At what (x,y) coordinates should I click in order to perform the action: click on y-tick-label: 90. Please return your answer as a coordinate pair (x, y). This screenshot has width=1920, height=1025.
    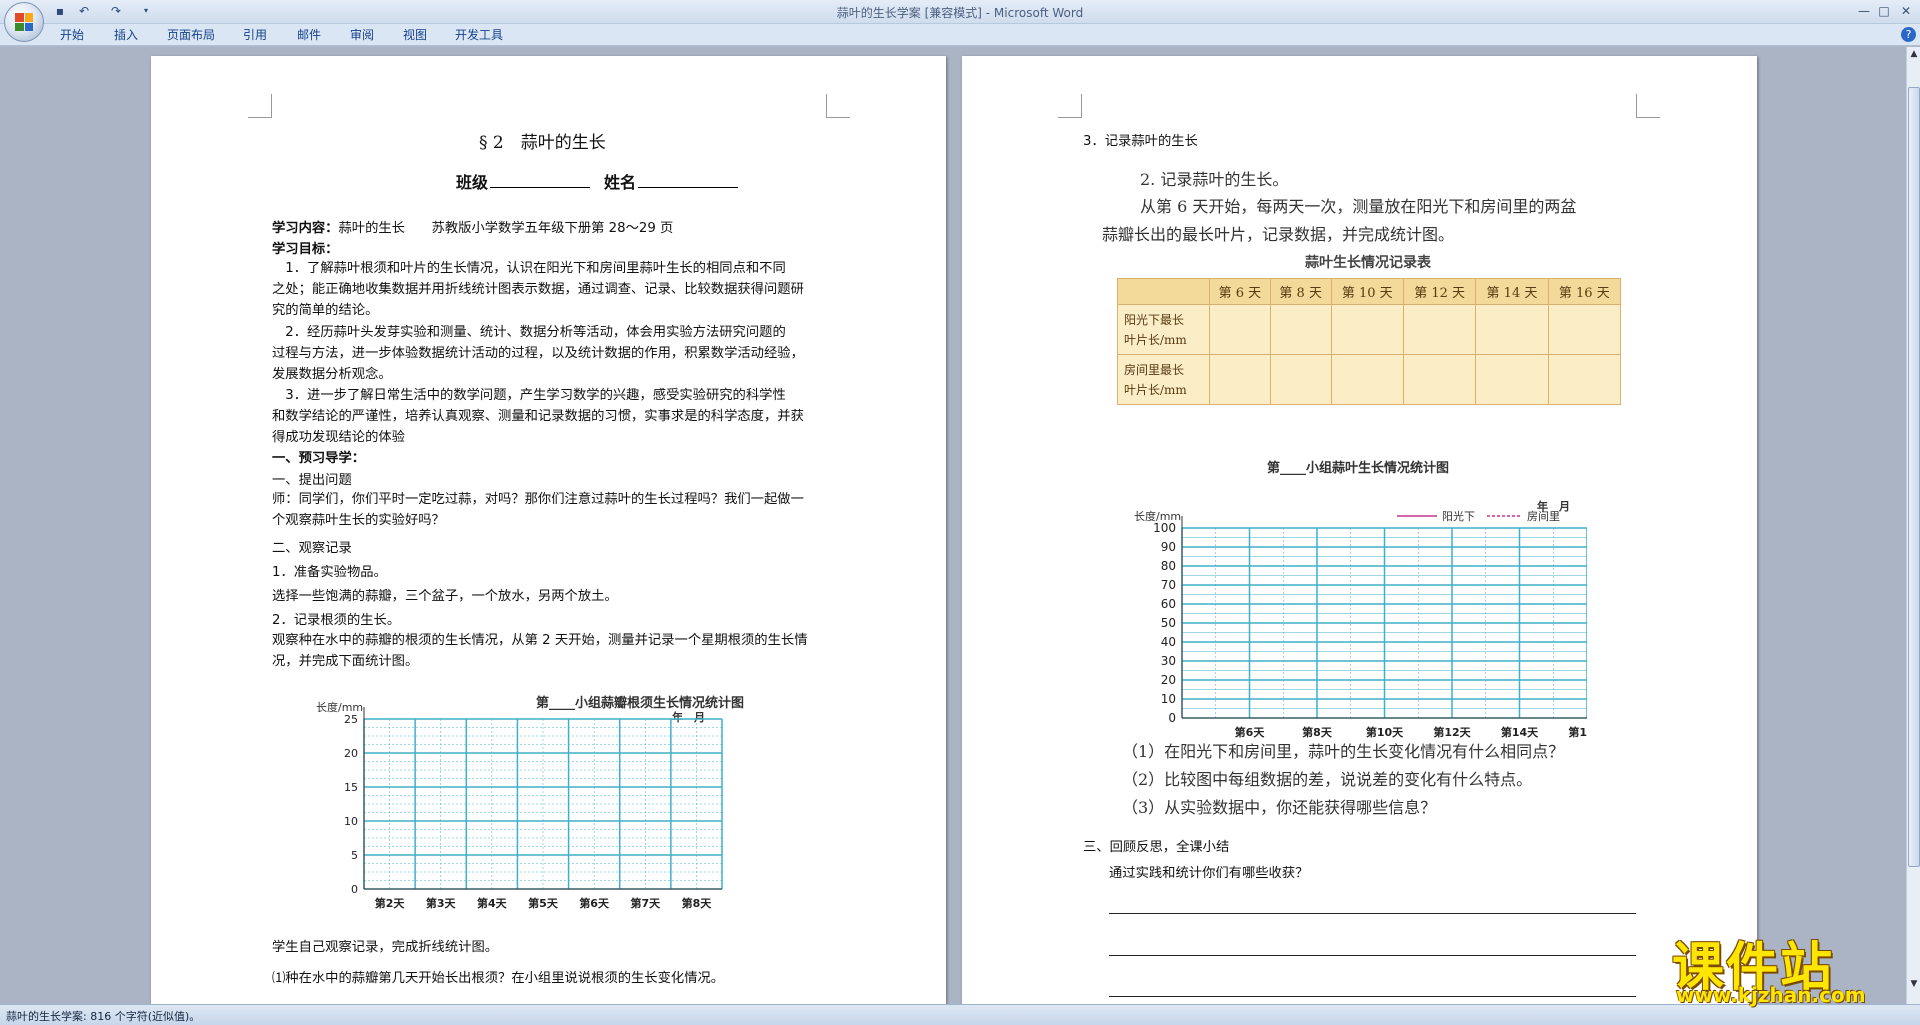
    Looking at the image, I should click on (1168, 547).